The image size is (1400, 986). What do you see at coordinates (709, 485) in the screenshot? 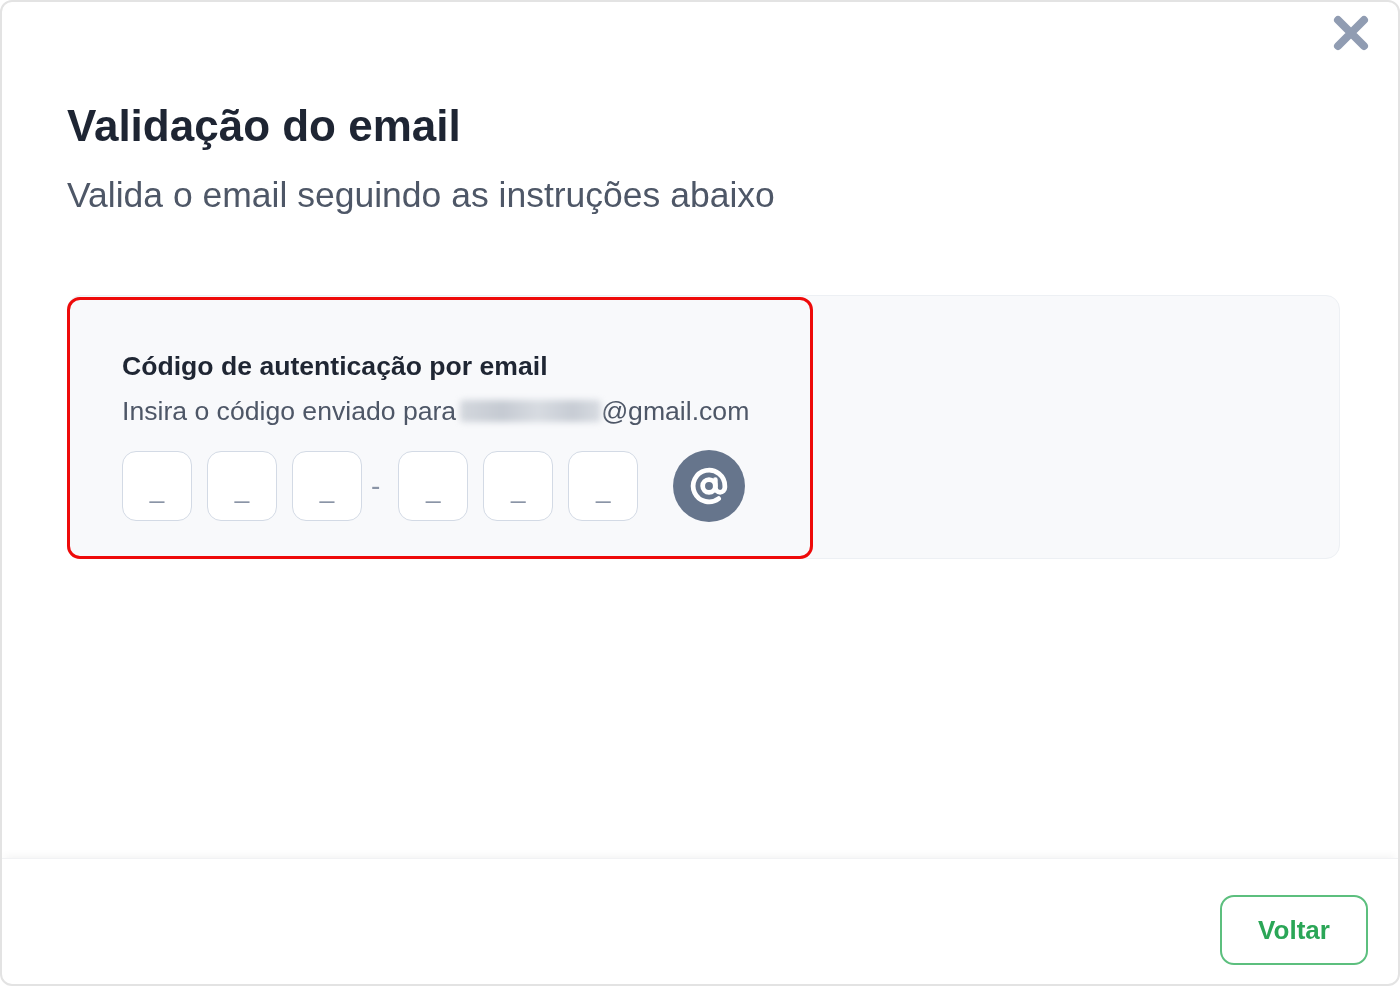
I see `at-sign-icon` at bounding box center [709, 485].